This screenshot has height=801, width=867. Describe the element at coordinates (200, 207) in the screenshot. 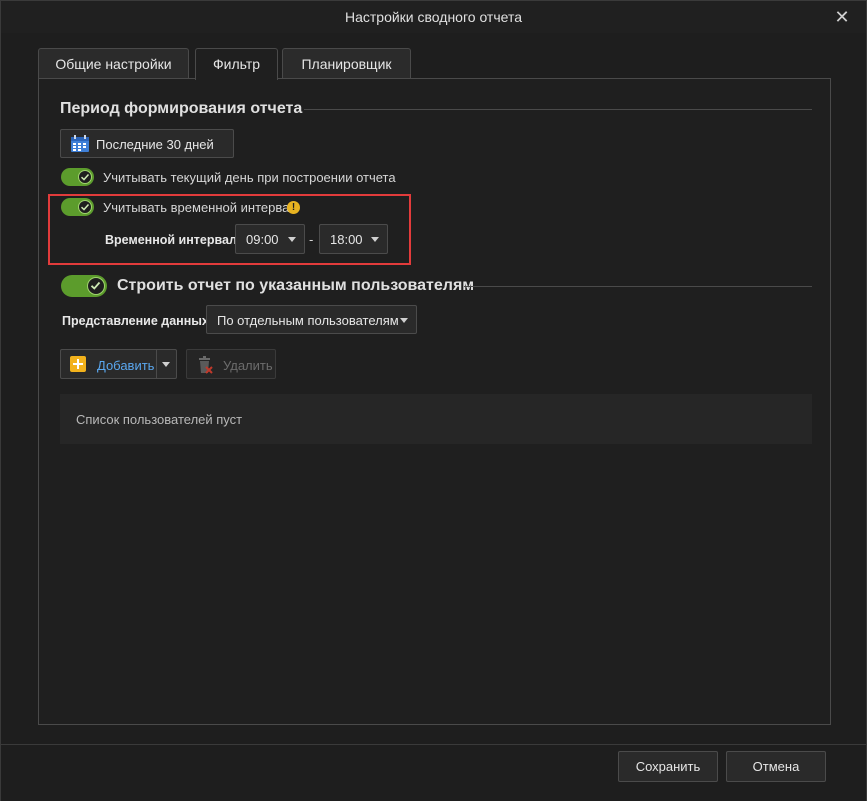

I see `time-interval-label: Учитывать временной интервал` at that location.